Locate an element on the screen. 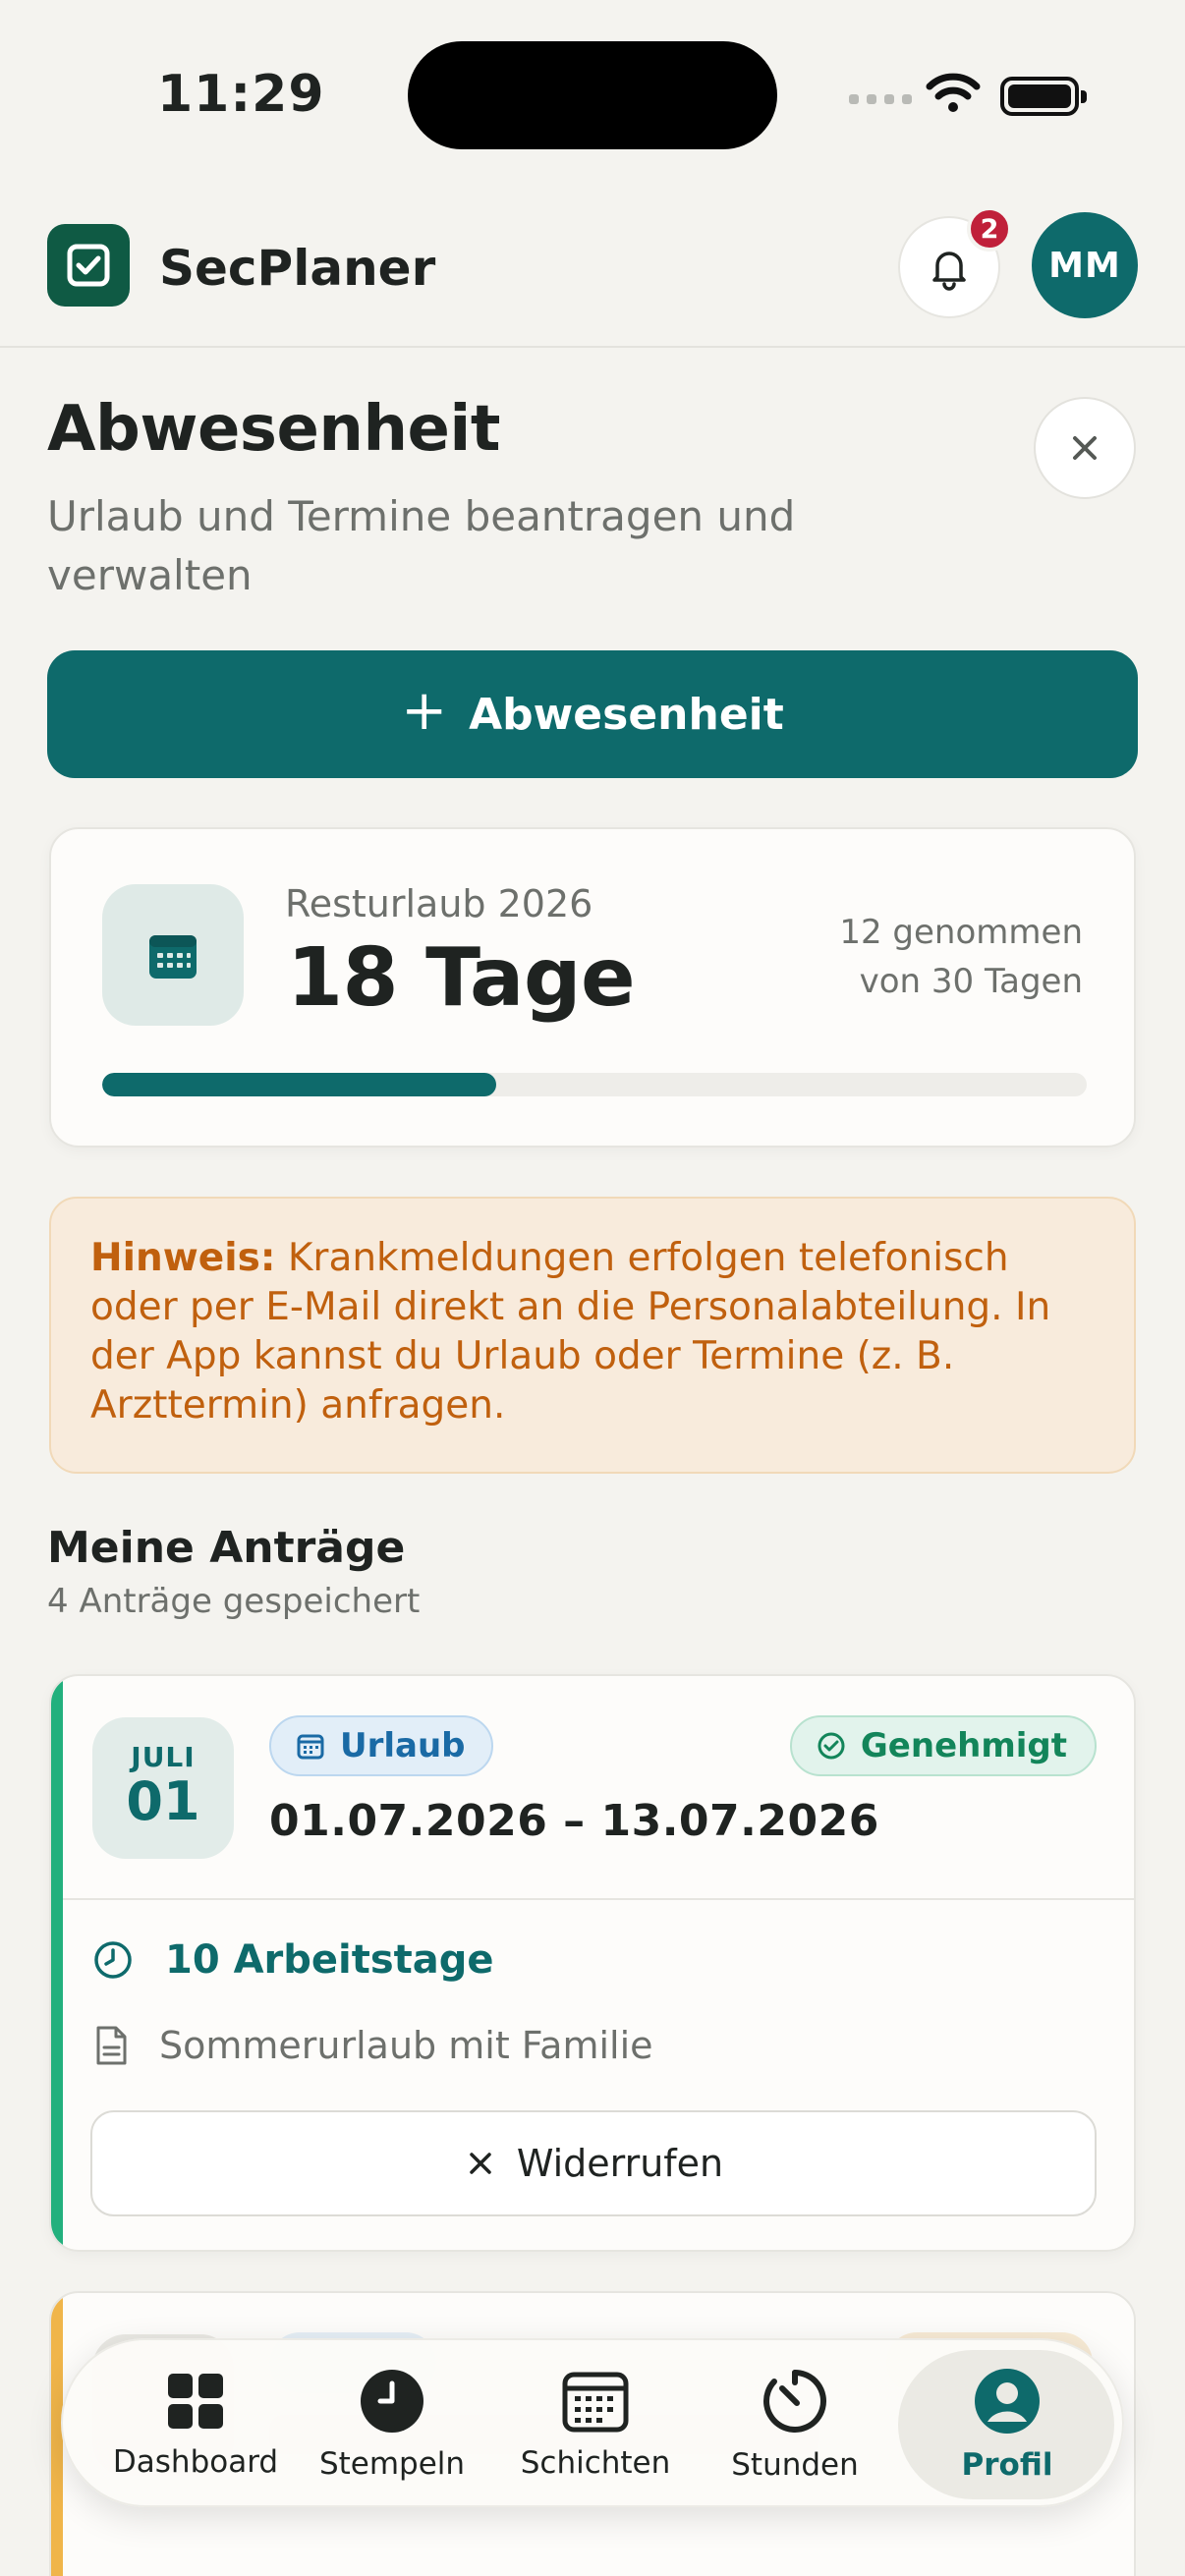 The width and height of the screenshot is (1185, 2576). status-bar: 11:29 is located at coordinates (592, 98).